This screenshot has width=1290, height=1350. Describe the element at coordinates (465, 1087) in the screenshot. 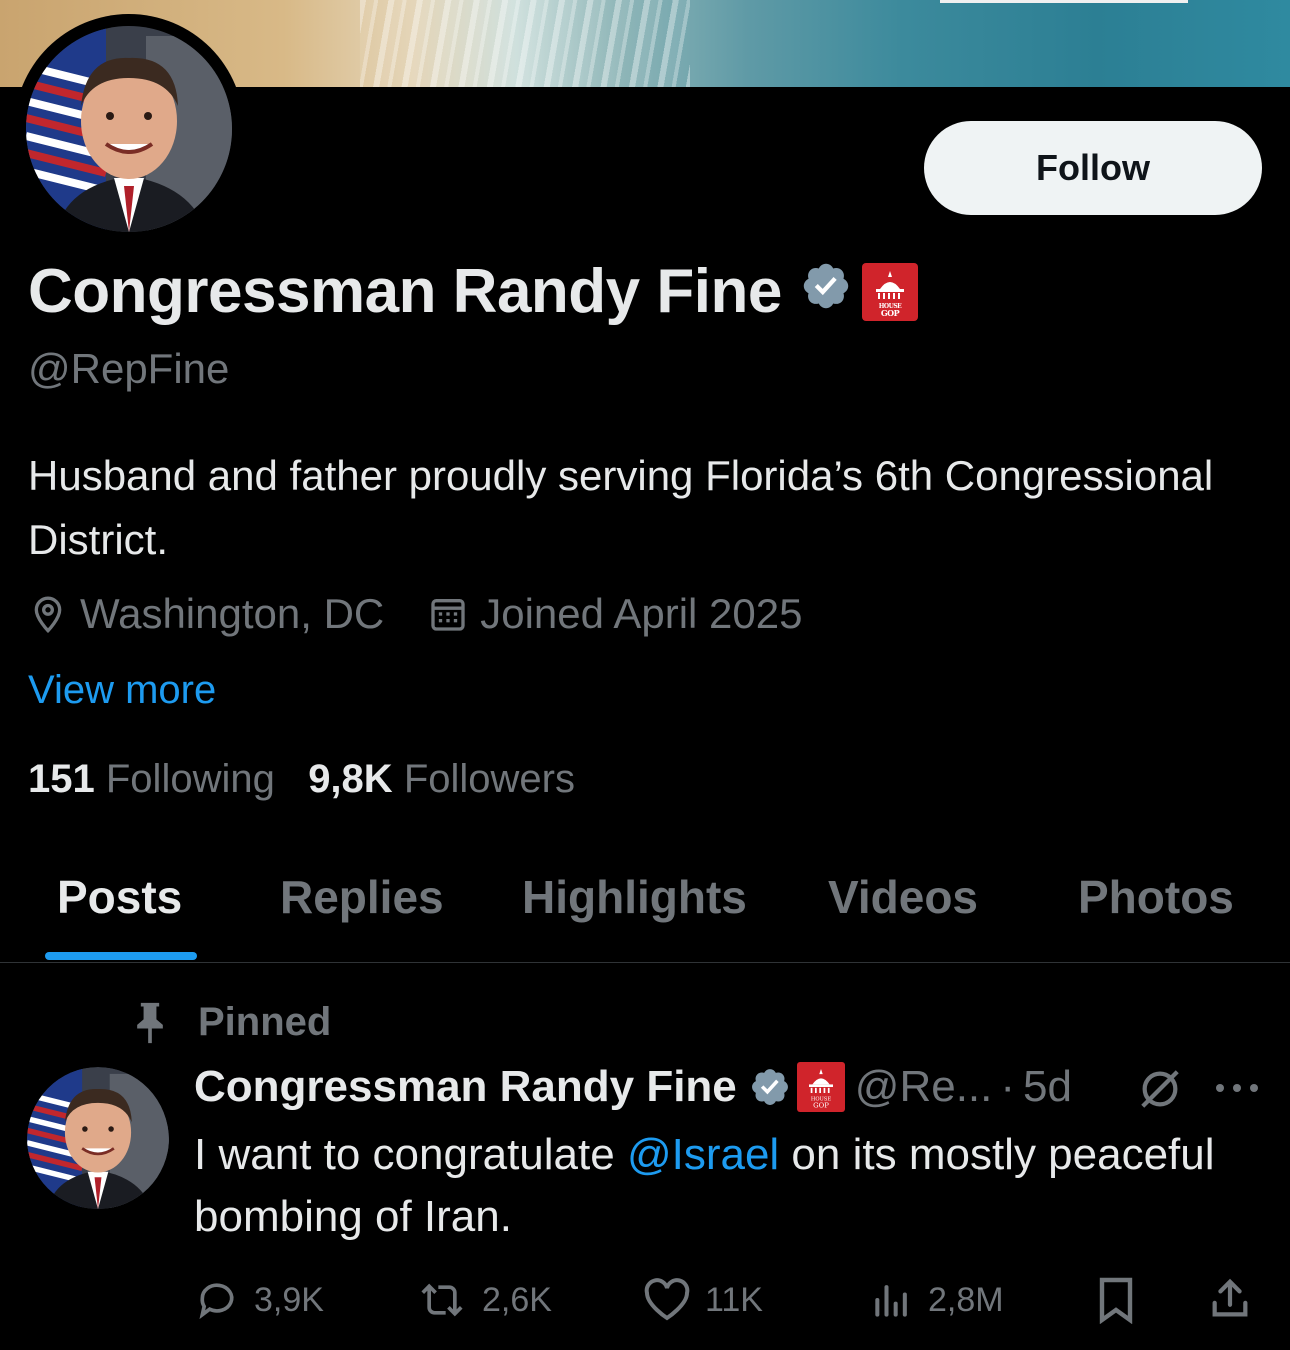

I see `post-author-name: Congressman Randy Fine` at that location.